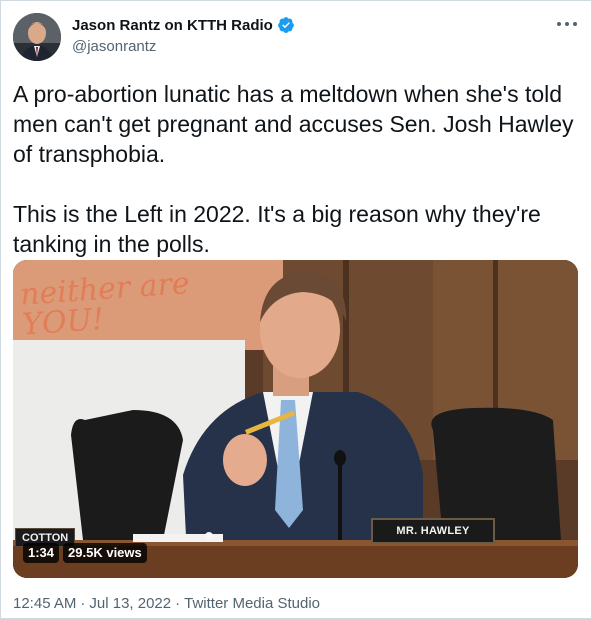 The image size is (592, 619). What do you see at coordinates (130, 603) in the screenshot?
I see `tweet-date: Jul 13, 2022` at bounding box center [130, 603].